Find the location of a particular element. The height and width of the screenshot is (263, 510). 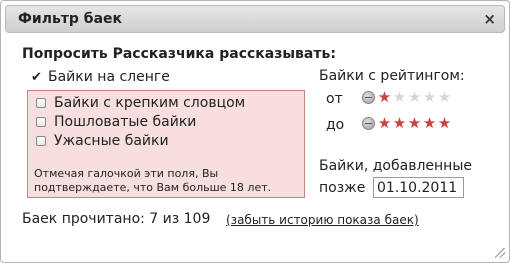

strong-language-checkbox-row: Байки с крепким словцом is located at coordinates (140, 103).